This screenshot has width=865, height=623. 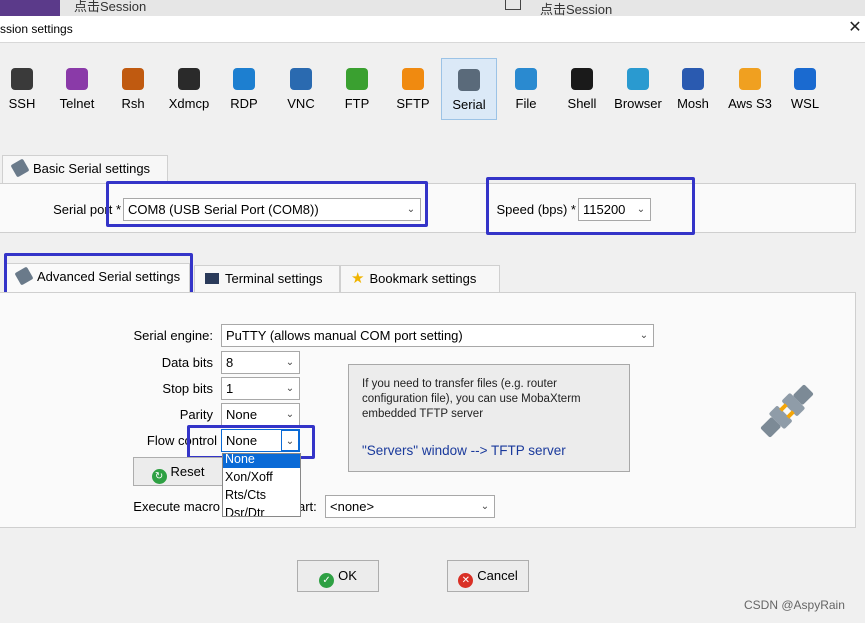 I want to click on sftp-icon, so click(x=413, y=79).